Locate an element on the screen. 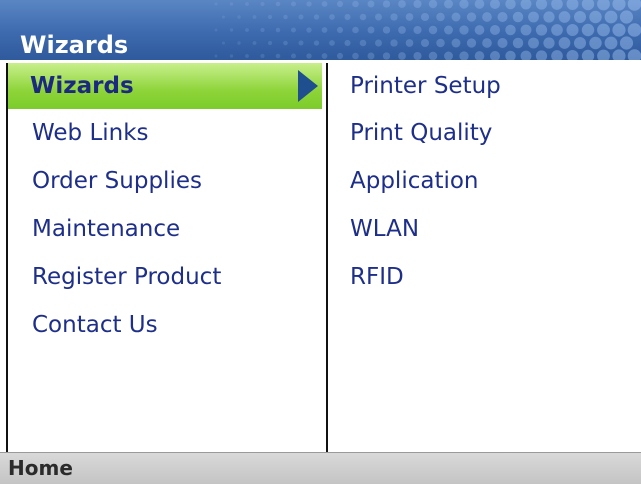 Image resolution: width=641 pixels, height=484 pixels. menu-item-wizards: Wizards is located at coordinates (165, 86).